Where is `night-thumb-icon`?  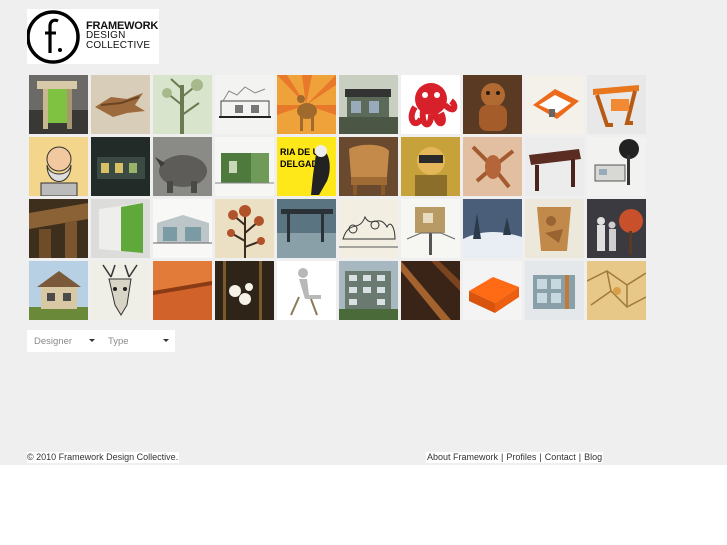 night-thumb-icon is located at coordinates (120, 166).